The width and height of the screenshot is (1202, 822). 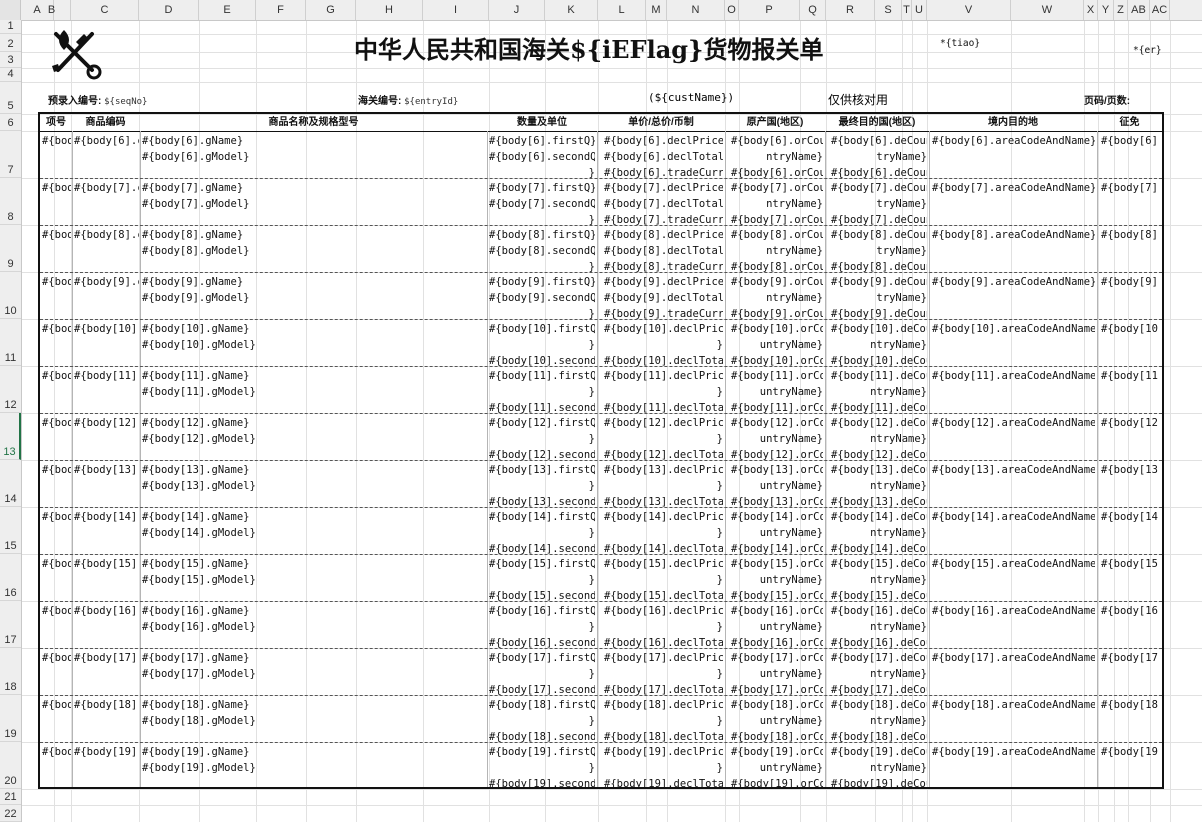 What do you see at coordinates (312, 141) in the screenshot?
I see `goods-name-cell: #{body[6].gName}` at bounding box center [312, 141].